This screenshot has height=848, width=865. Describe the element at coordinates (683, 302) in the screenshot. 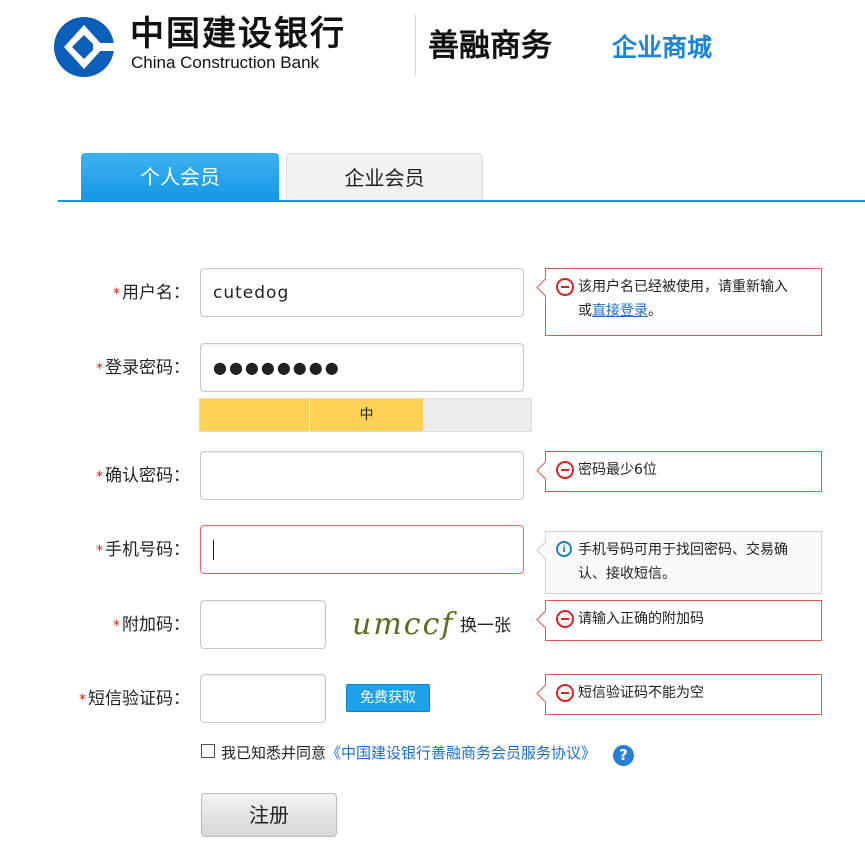

I see `username-error-tip: 该用户名已经被使用，请重新输入 或直接登录。` at that location.